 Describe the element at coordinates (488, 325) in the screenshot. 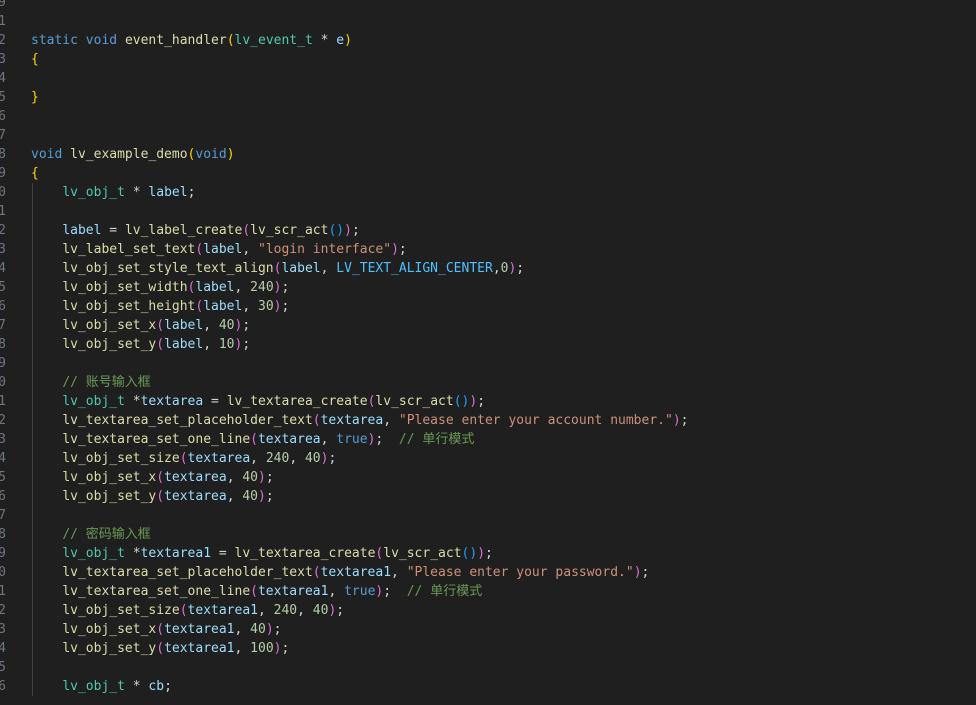

I see `code-line: 7 lv_obj_set_x(label, 40);` at that location.